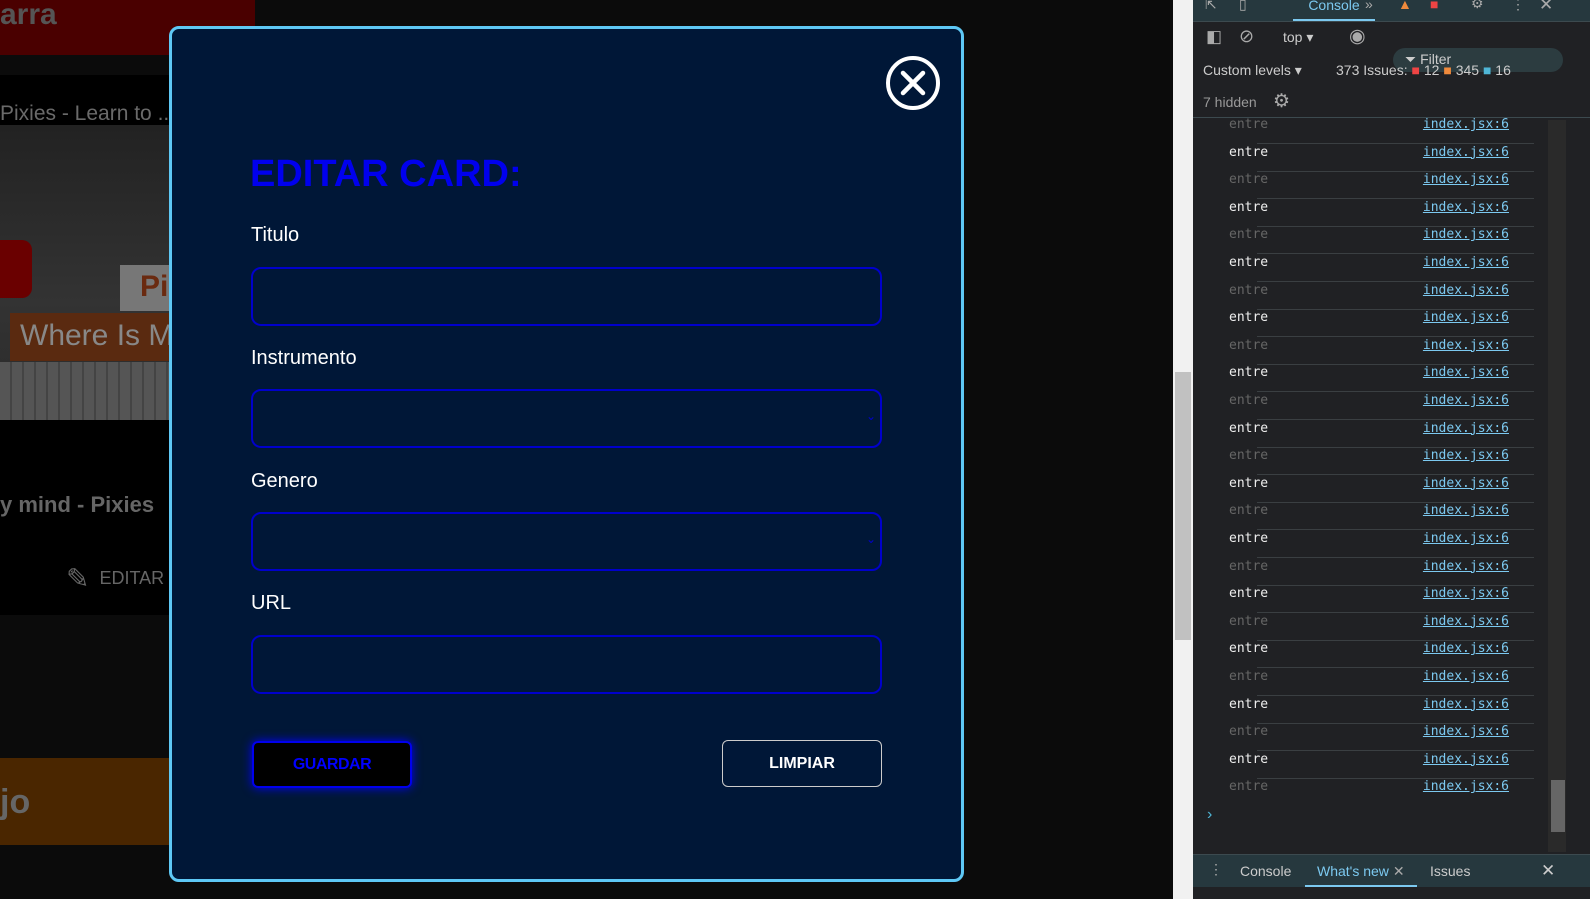  What do you see at coordinates (1246, 36) in the screenshot?
I see `clear-console-icon: ⊘` at bounding box center [1246, 36].